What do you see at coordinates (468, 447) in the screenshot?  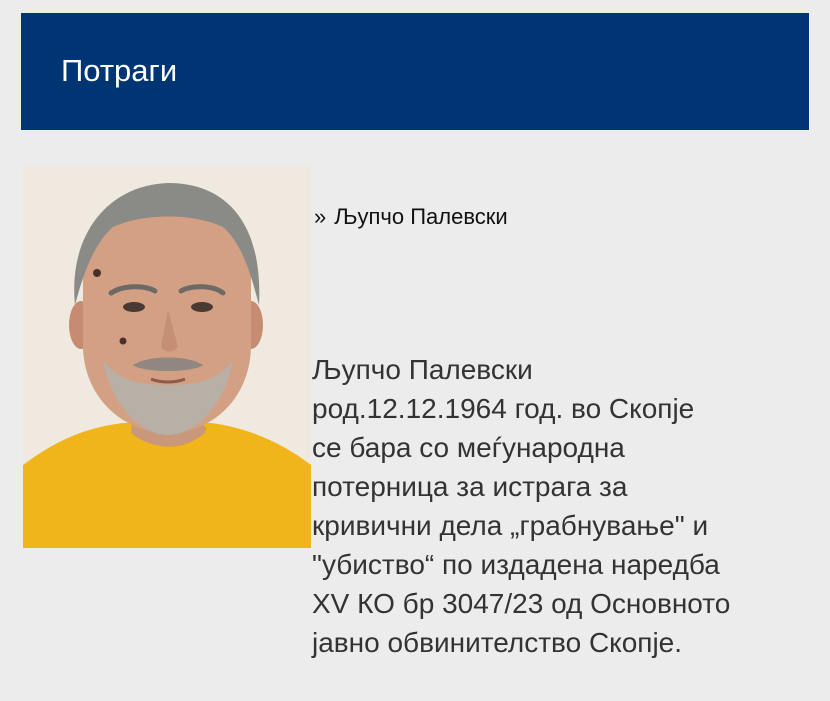 I see `description-line: се бара со меѓународна` at bounding box center [468, 447].